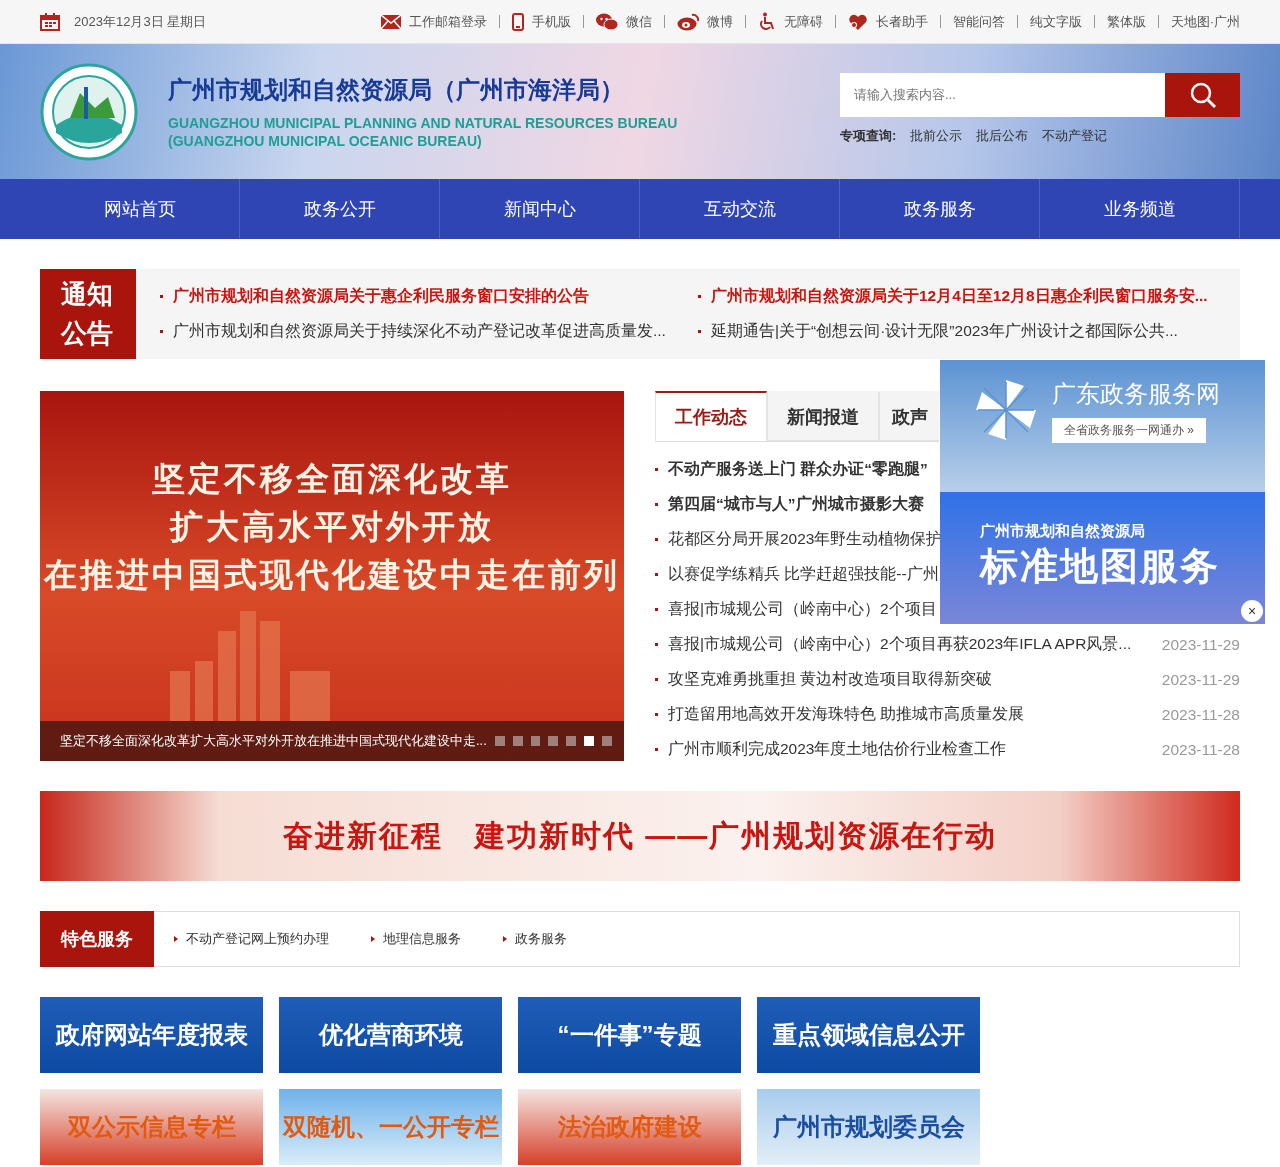 This screenshot has width=1280, height=1167. I want to click on nav-item: 新闻中心, so click(540, 209).